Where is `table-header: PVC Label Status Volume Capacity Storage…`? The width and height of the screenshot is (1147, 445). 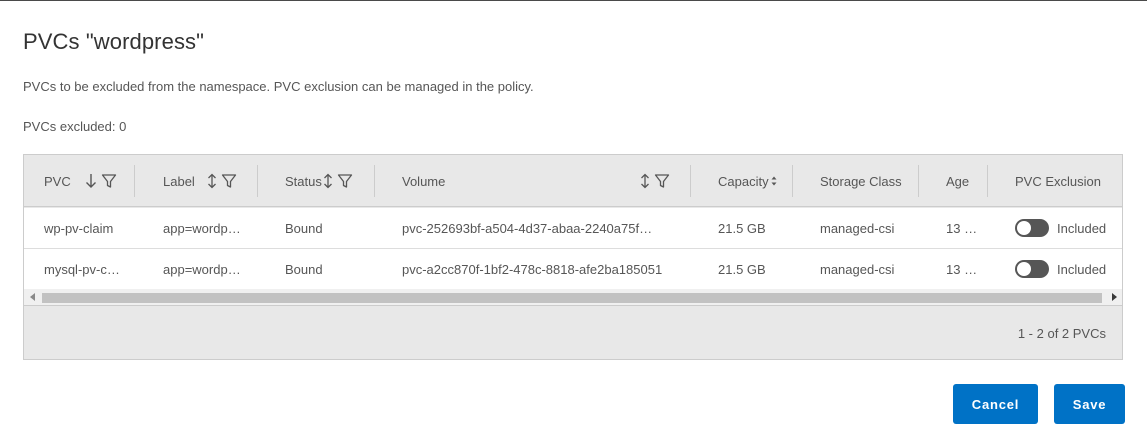
table-header: PVC Label Status Volume Capacity Storage… is located at coordinates (573, 181).